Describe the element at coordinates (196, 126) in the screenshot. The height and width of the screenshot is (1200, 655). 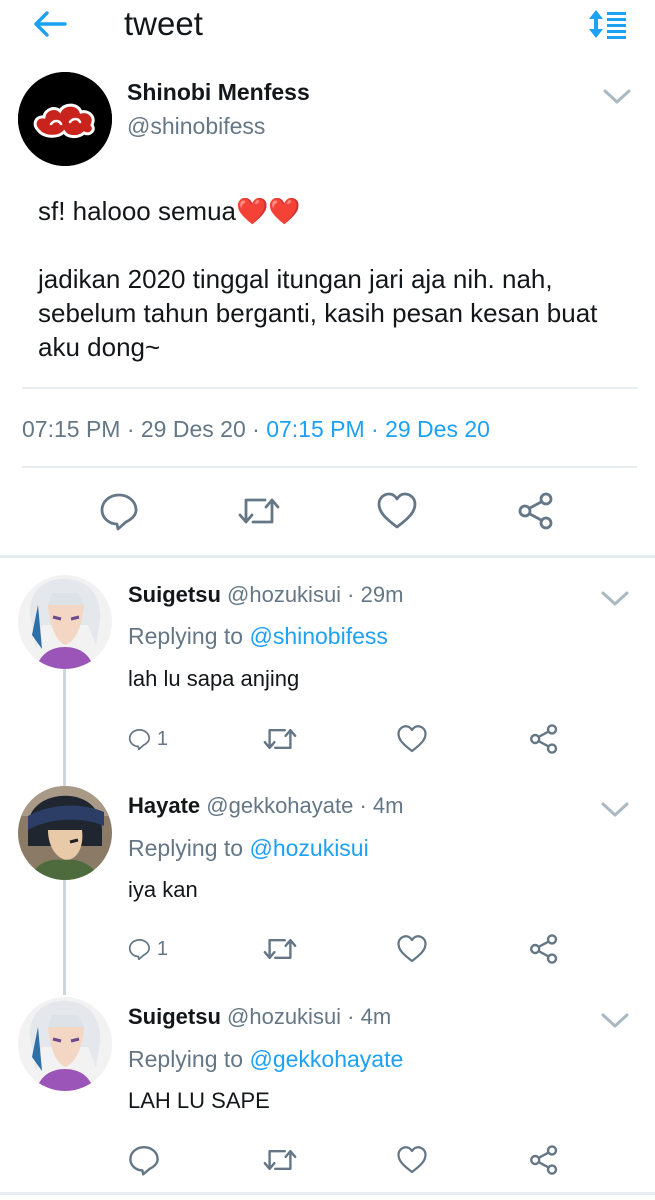
I see `author-handle: @shinobifess` at that location.